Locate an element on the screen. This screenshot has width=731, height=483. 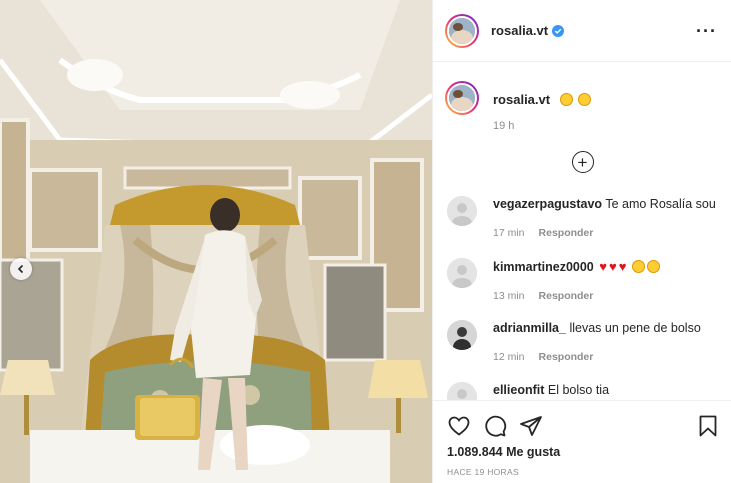
add-circle-icon: + is located at coordinates (582, 162).